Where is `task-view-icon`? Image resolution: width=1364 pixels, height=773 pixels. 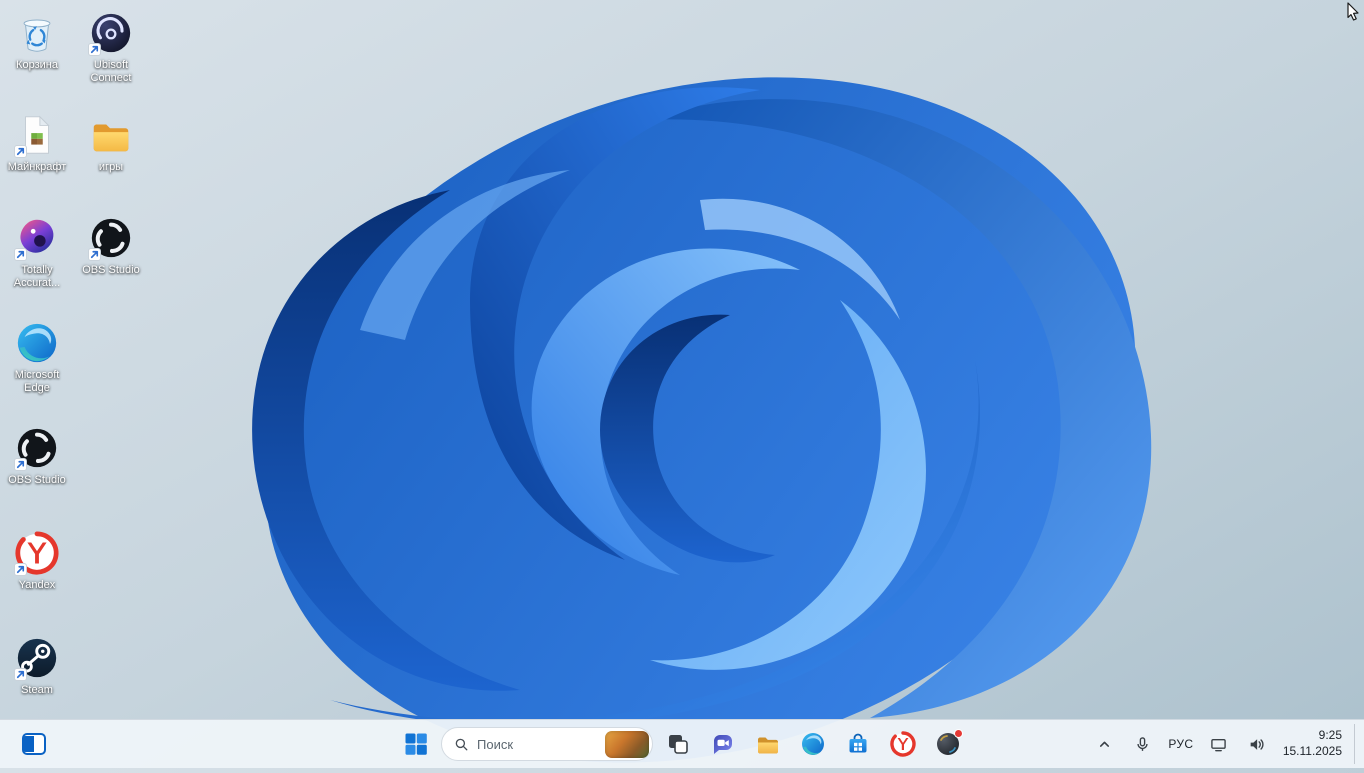 task-view-icon is located at coordinates (678, 744).